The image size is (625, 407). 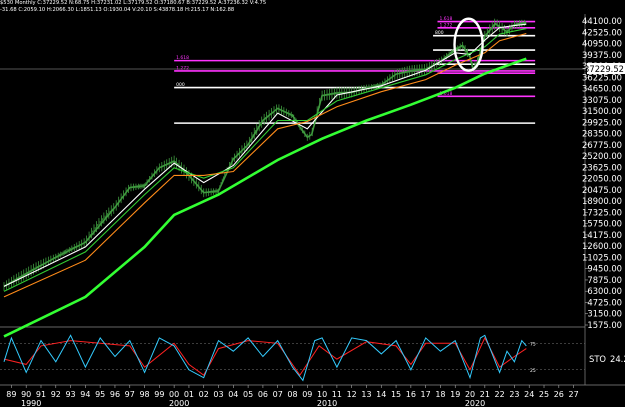 I want to click on year-tick-label: 15, so click(x=396, y=394).